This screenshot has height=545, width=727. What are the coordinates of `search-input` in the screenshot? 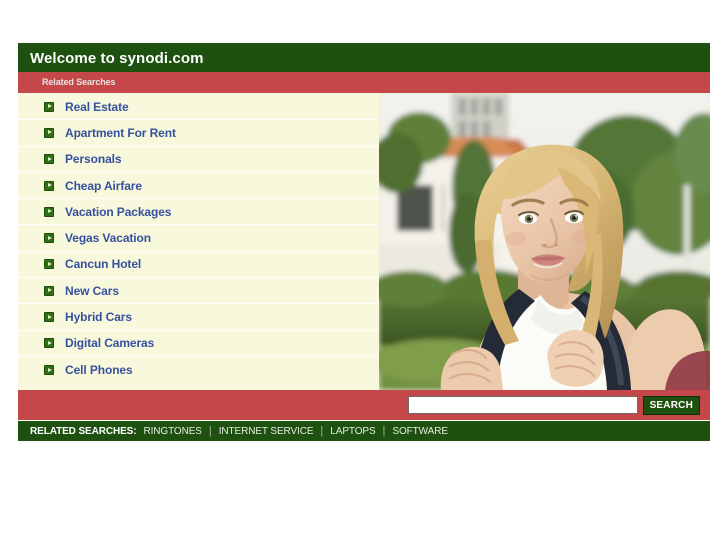 It's located at (522, 405).